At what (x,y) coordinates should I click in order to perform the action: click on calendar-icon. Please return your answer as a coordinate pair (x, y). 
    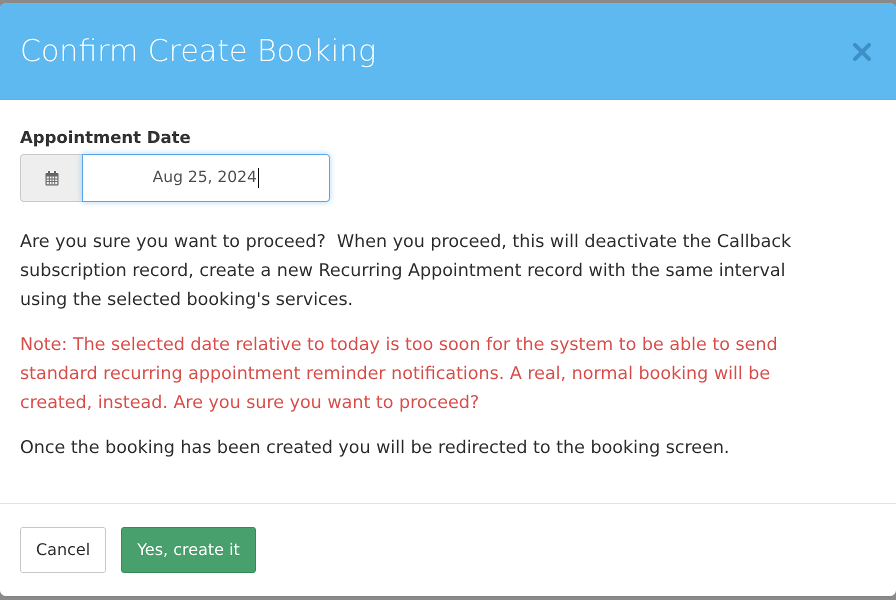
    Looking at the image, I should click on (51, 178).